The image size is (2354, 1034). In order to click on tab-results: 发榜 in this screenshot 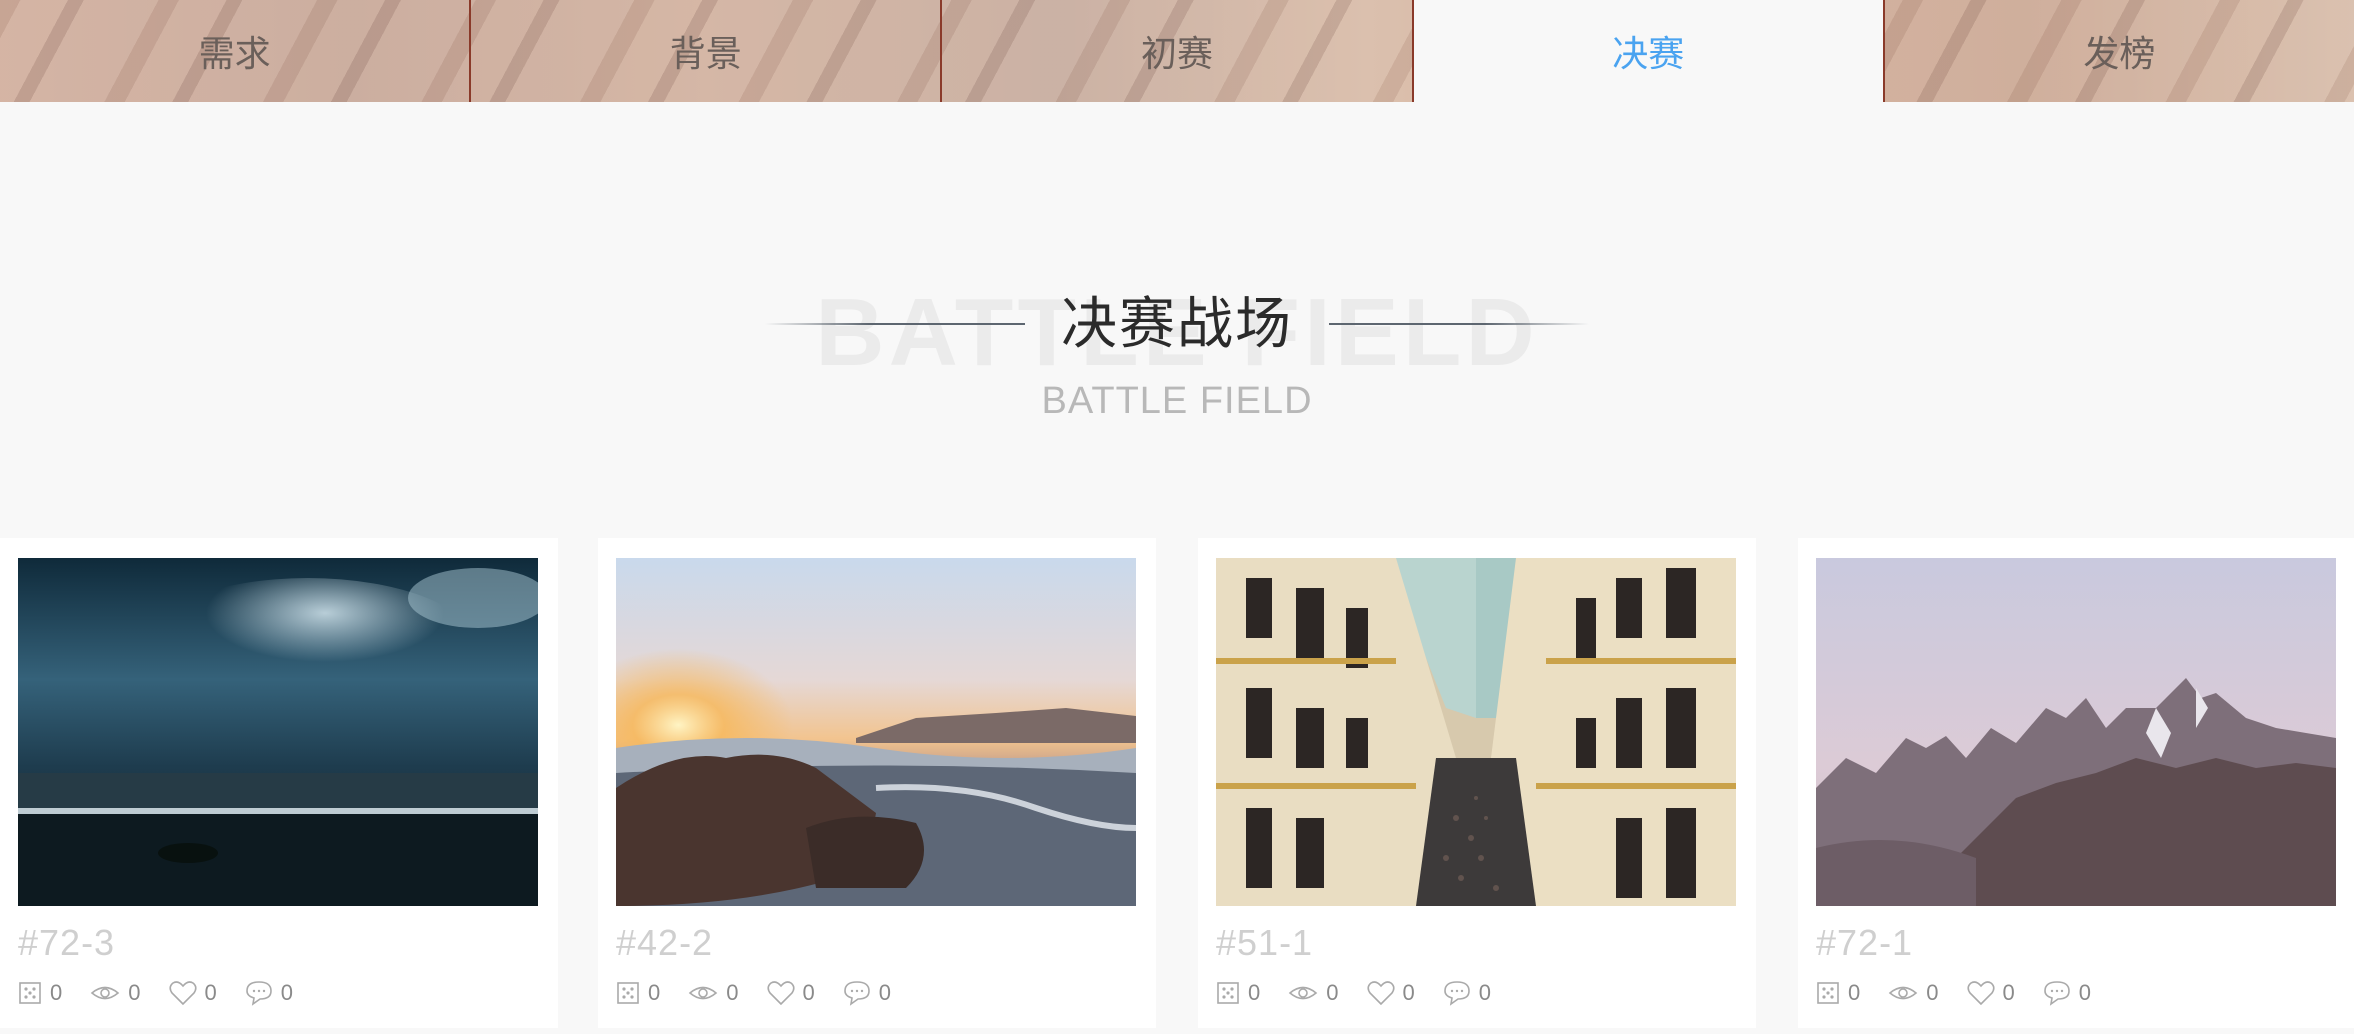, I will do `click(2119, 51)`.